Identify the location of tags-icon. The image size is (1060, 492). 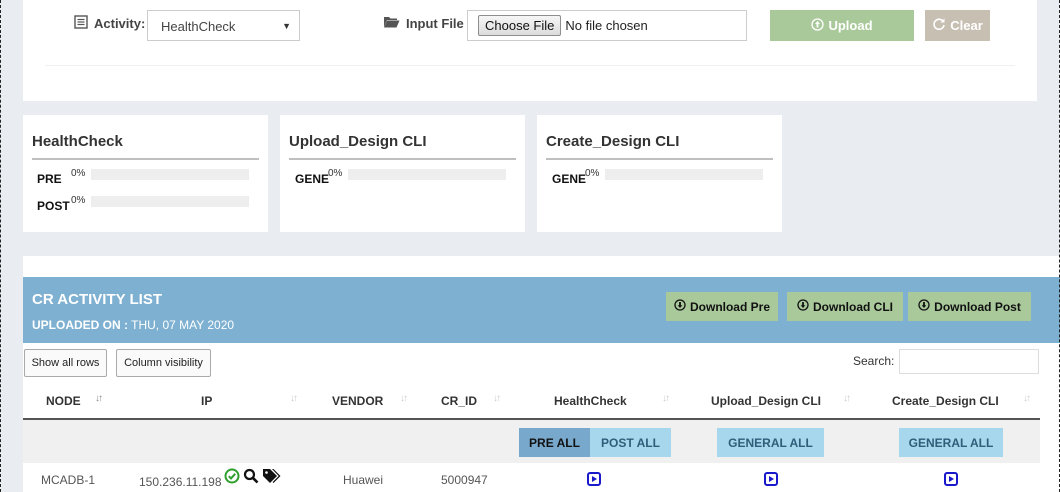
(272, 477).